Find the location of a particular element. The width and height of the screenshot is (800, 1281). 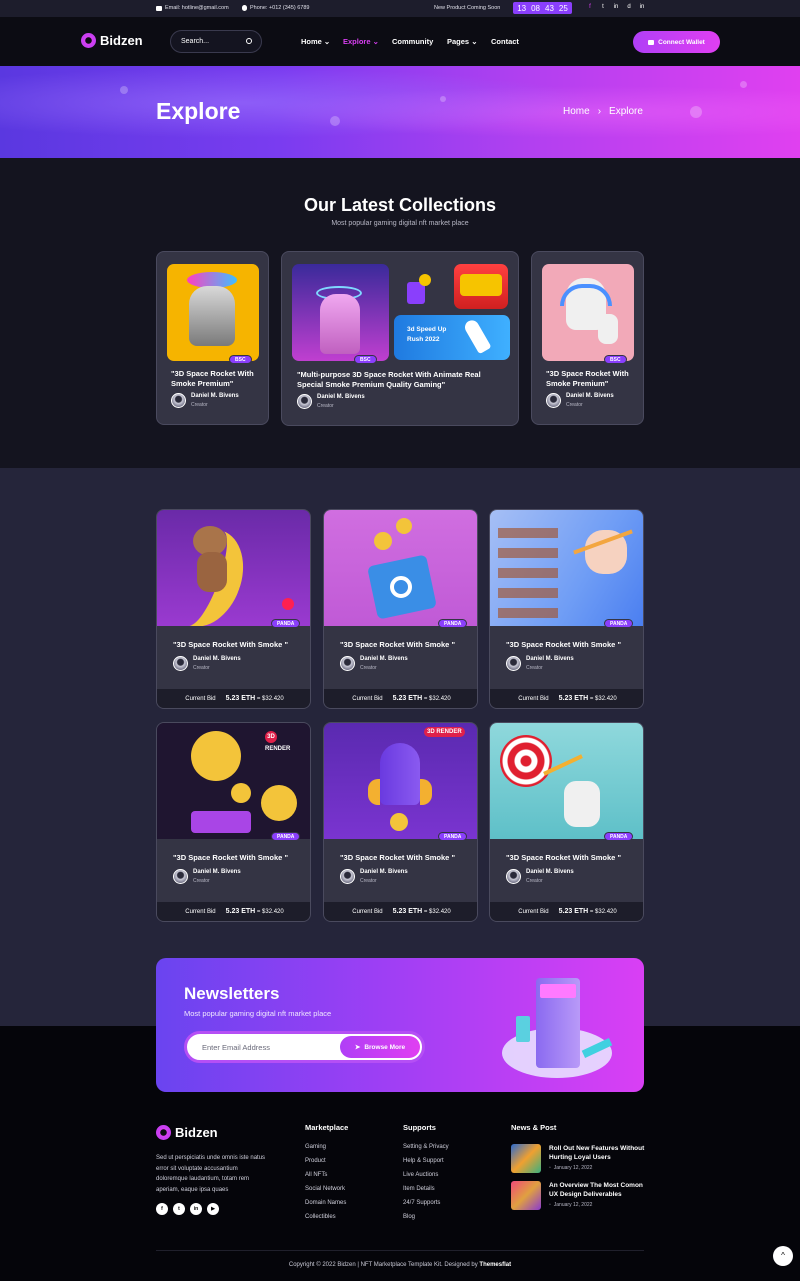

footer-link: Social Network is located at coordinates (325, 1189).